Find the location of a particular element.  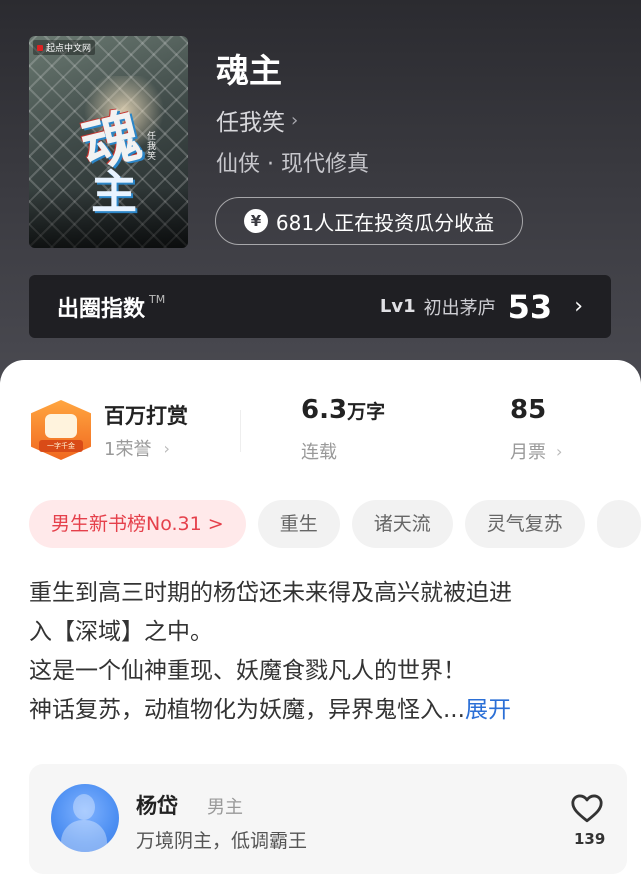

badge-inner is located at coordinates (61, 426).